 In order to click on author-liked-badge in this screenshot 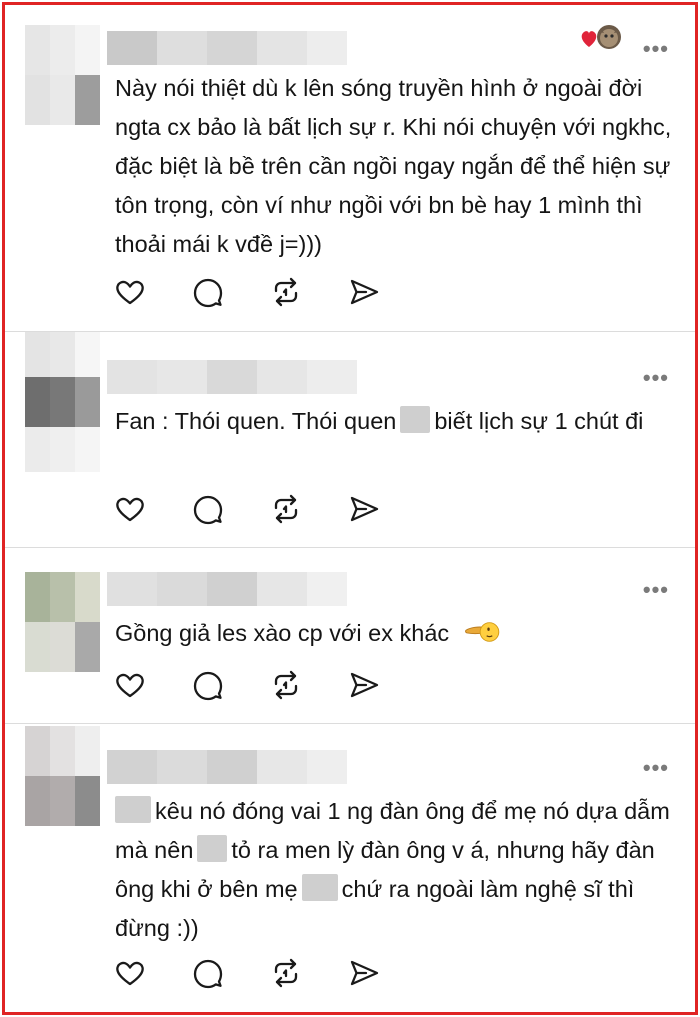, I will do `click(603, 39)`.